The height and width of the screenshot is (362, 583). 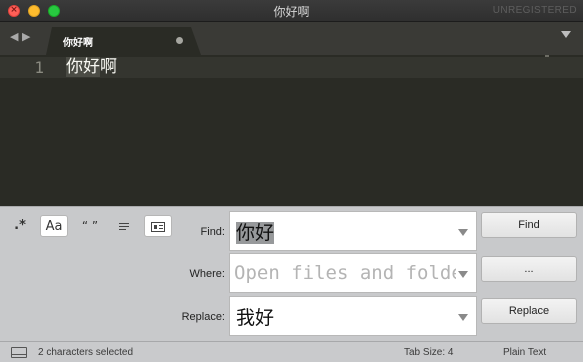 I want to click on find-input: 你好, so click(x=346, y=231).